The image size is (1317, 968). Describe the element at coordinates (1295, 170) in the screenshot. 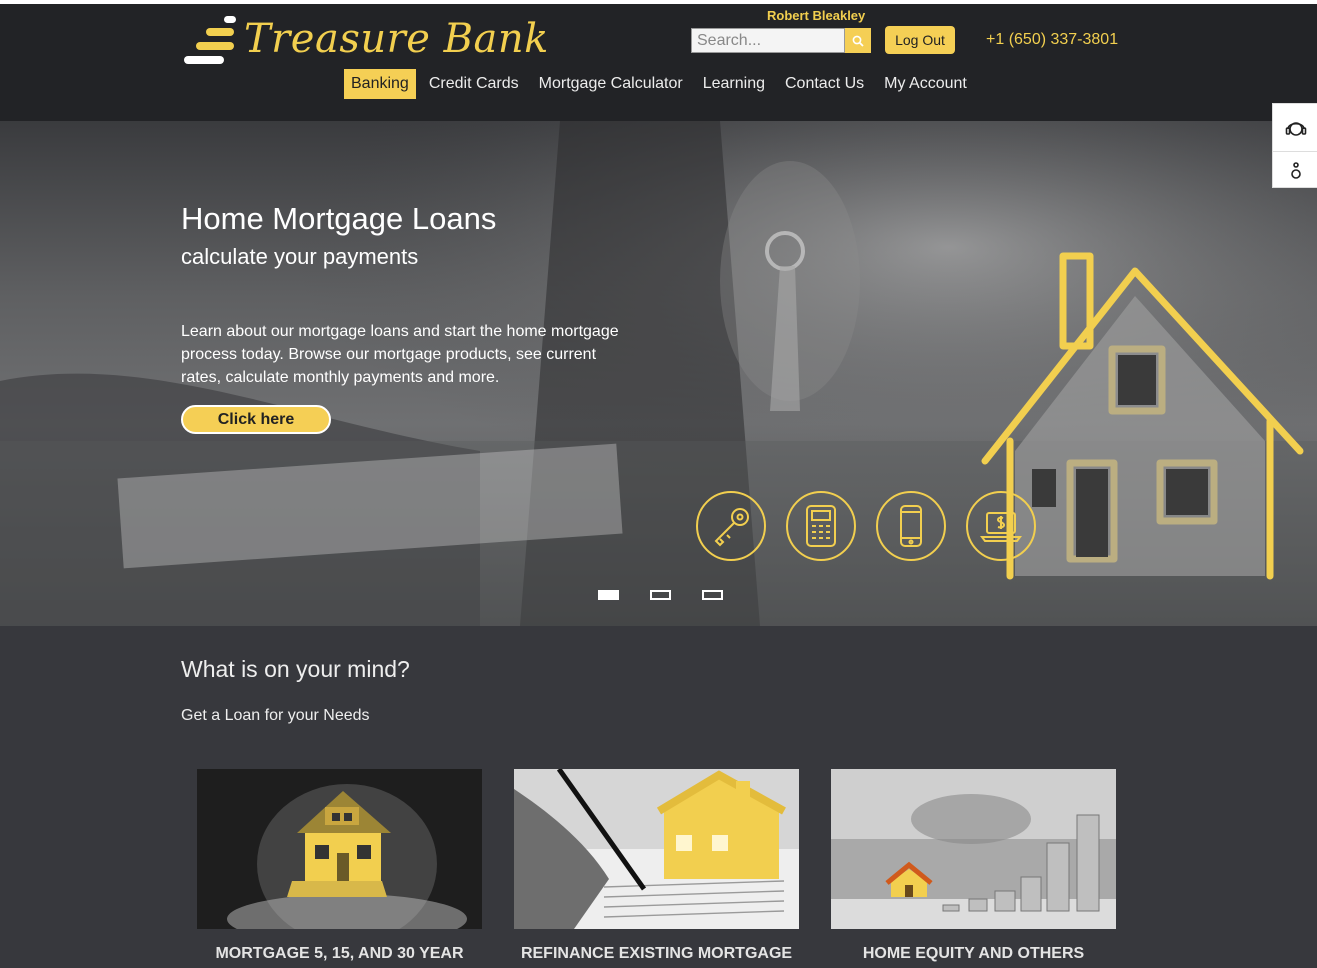

I see `accessibility-icon` at that location.